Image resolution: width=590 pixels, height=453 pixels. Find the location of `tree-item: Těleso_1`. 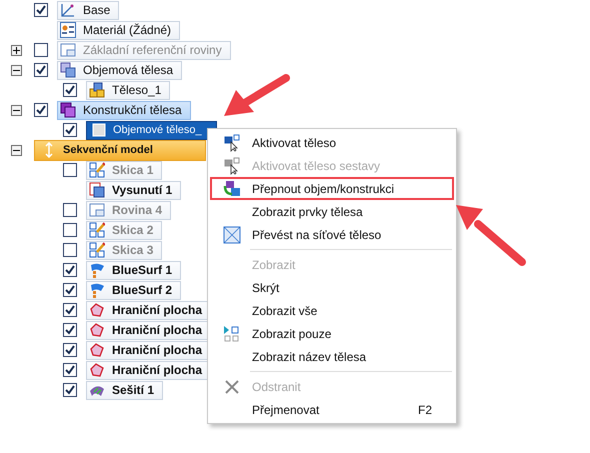

tree-item: Těleso_1 is located at coordinates (128, 90).